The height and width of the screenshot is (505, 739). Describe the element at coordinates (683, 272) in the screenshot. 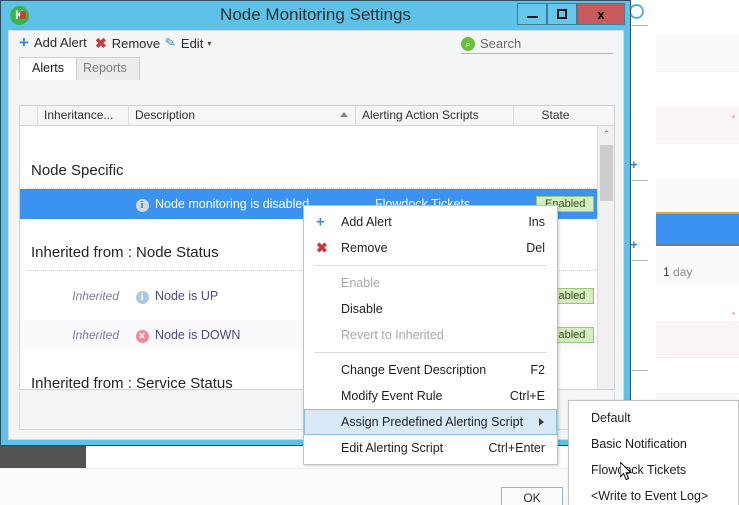

I see `background-day-unit: day` at that location.